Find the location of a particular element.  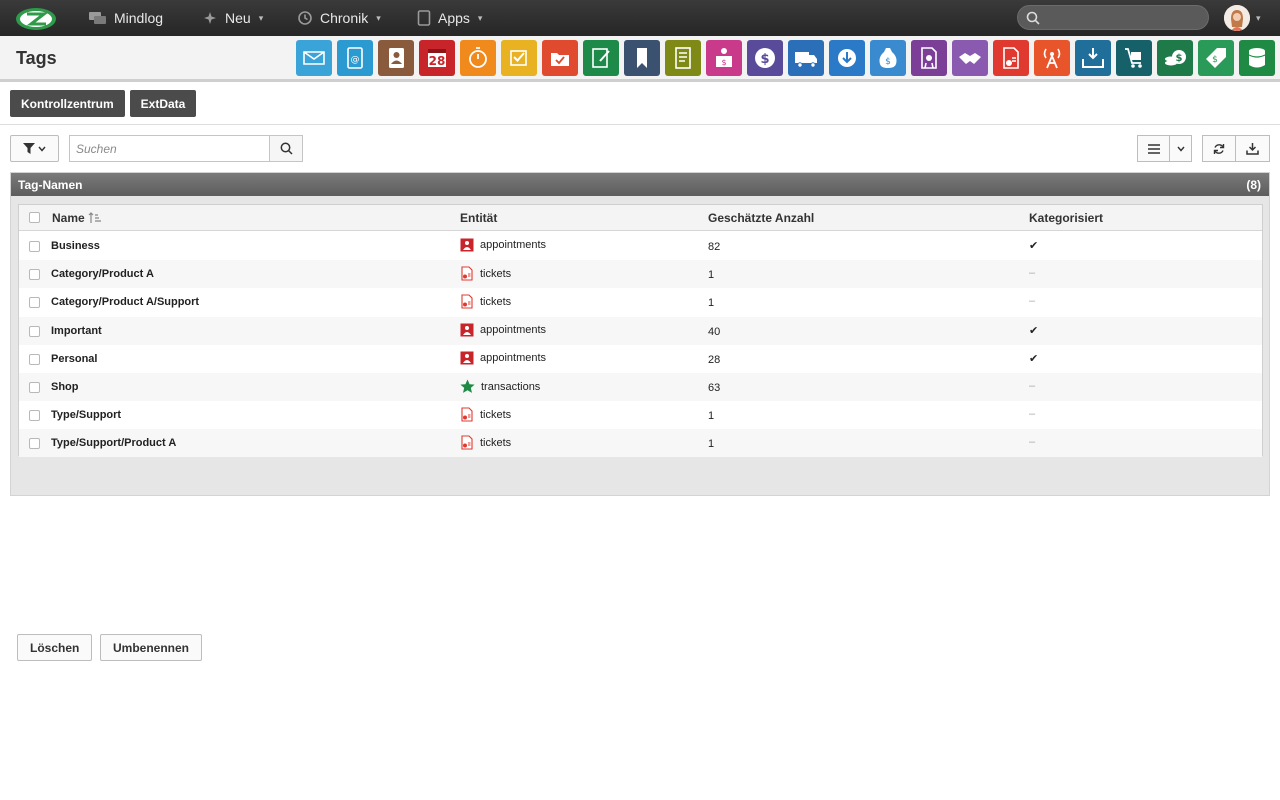

documents-app-button is located at coordinates (683, 58).